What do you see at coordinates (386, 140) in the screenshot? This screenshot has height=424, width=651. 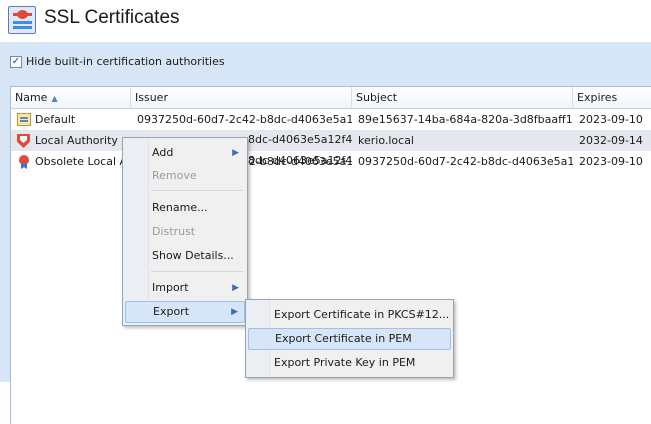 I see `cell-subject: kerio.local` at bounding box center [386, 140].